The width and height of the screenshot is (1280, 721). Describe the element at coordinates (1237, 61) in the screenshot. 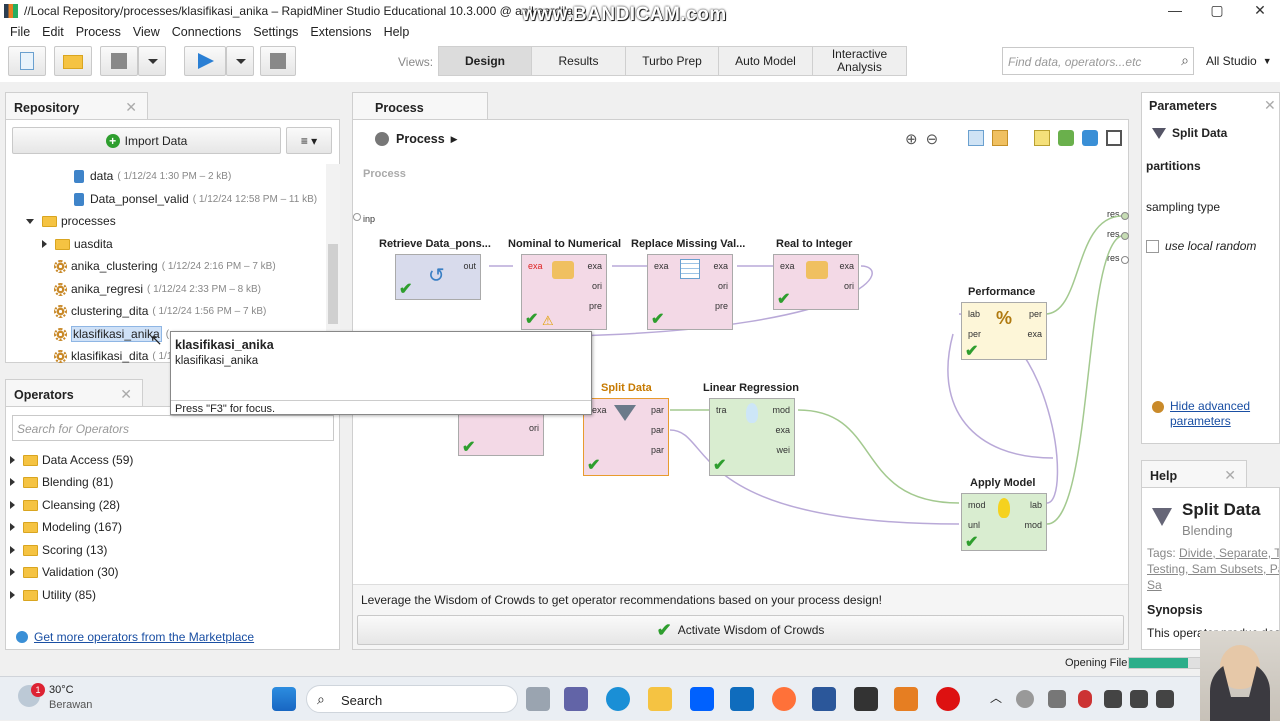

I see `studio-select: All Studio ▼` at that location.